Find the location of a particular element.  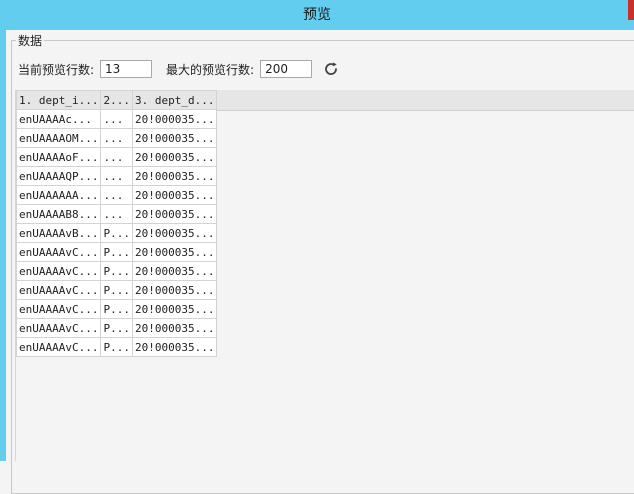

current-rows-input is located at coordinates (126, 69).